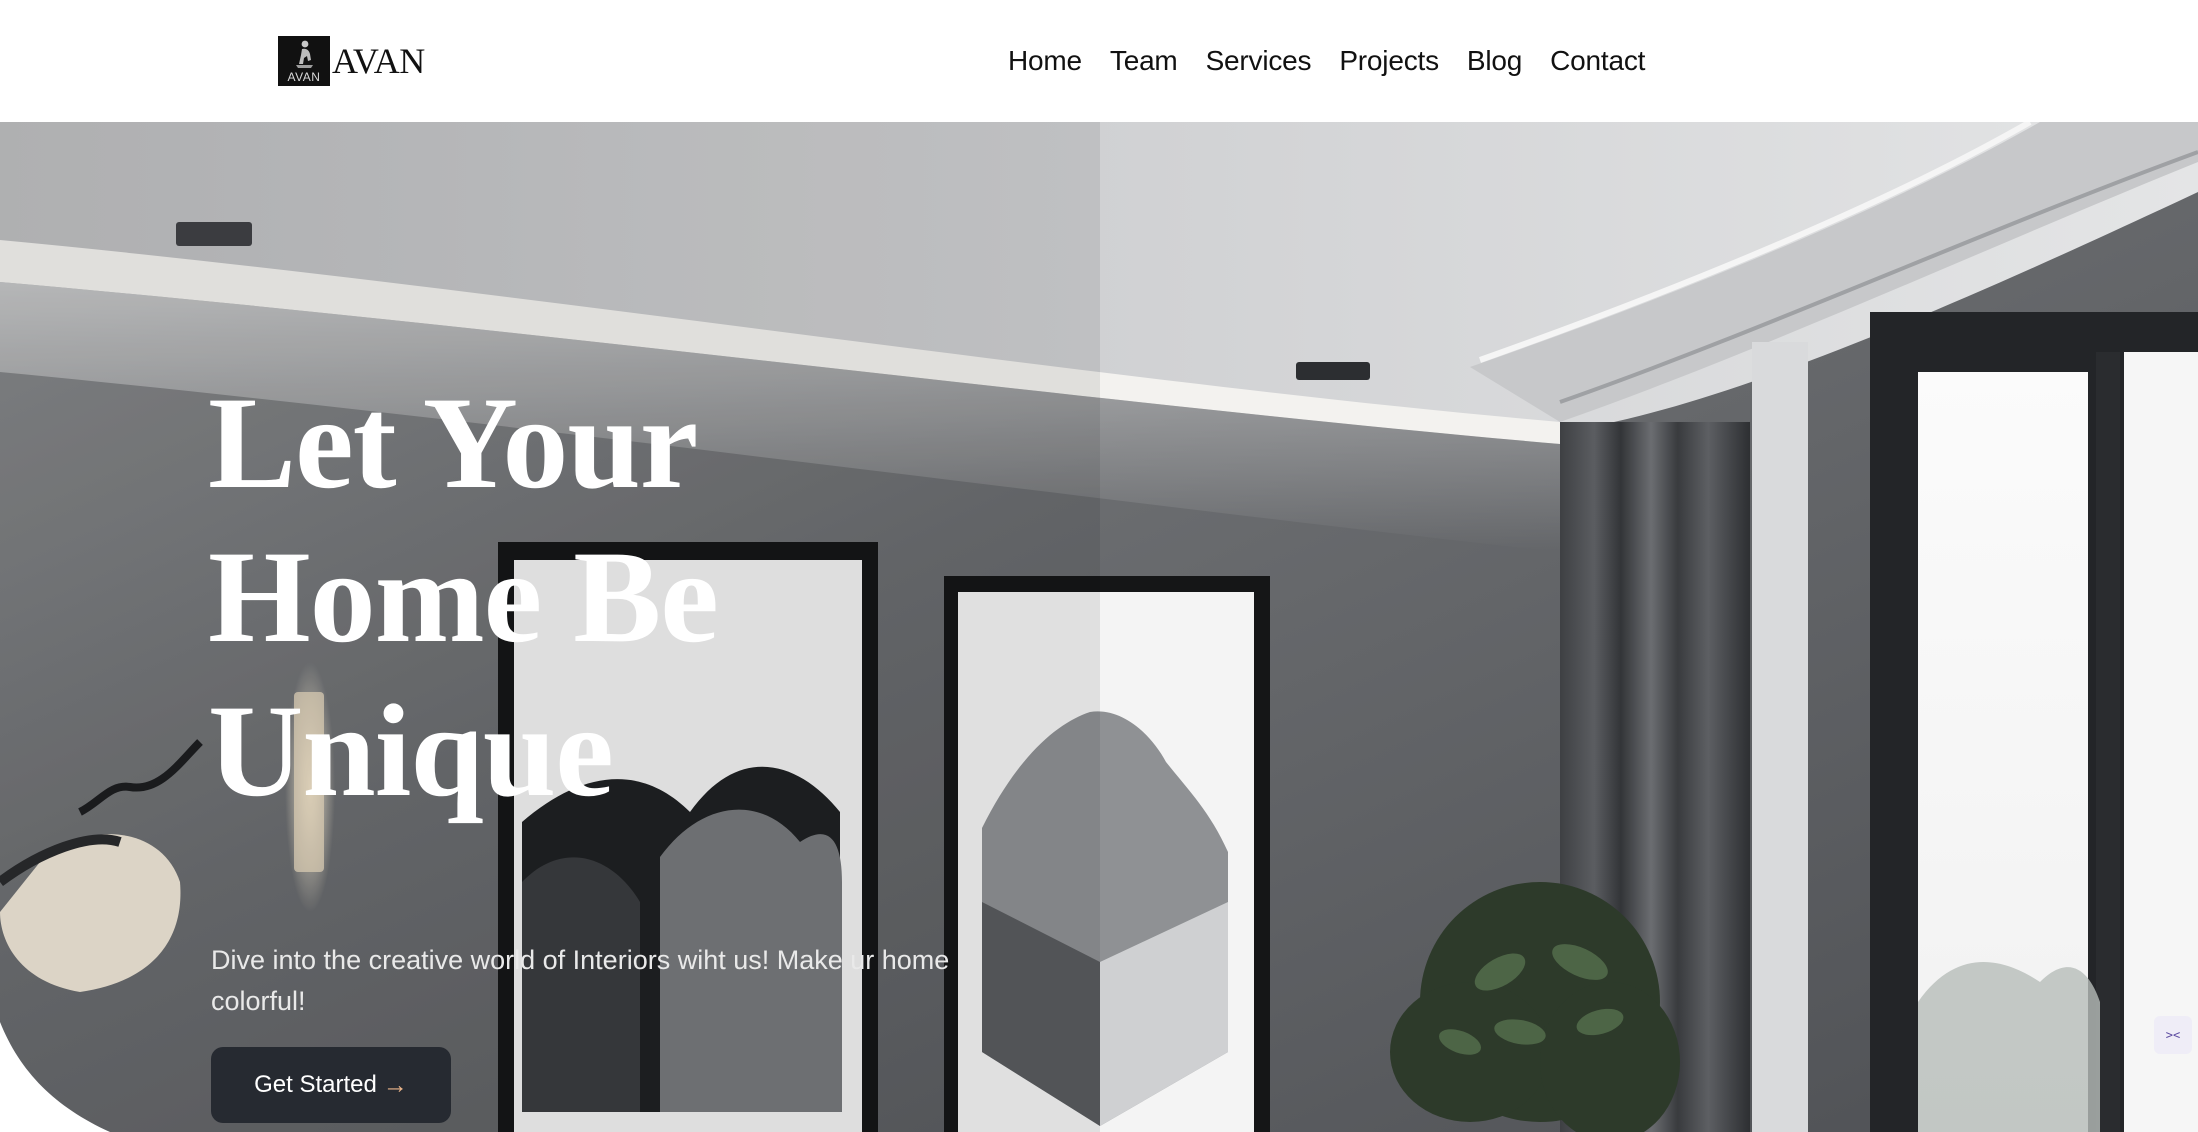  I want to click on translate-widget-text: ><, so click(2173, 1035).